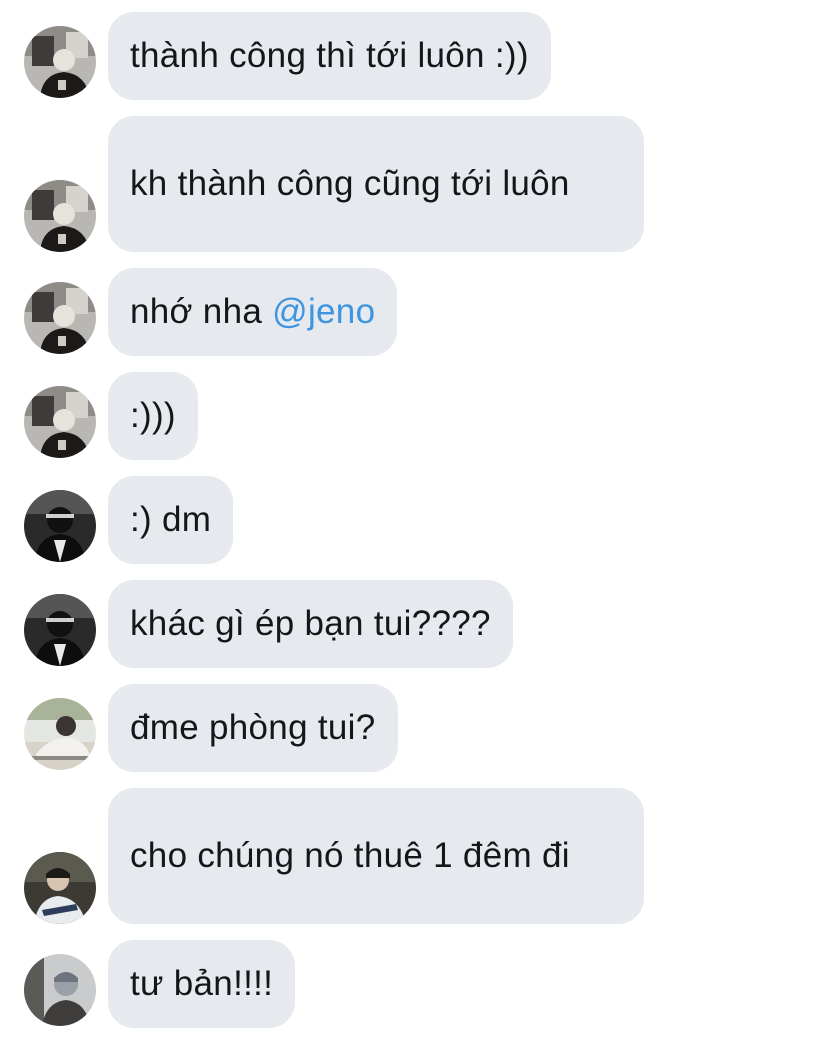 The width and height of the screenshot is (828, 1038). Describe the element at coordinates (201, 311) in the screenshot. I see `message-text-plain: nhớ nha` at that location.